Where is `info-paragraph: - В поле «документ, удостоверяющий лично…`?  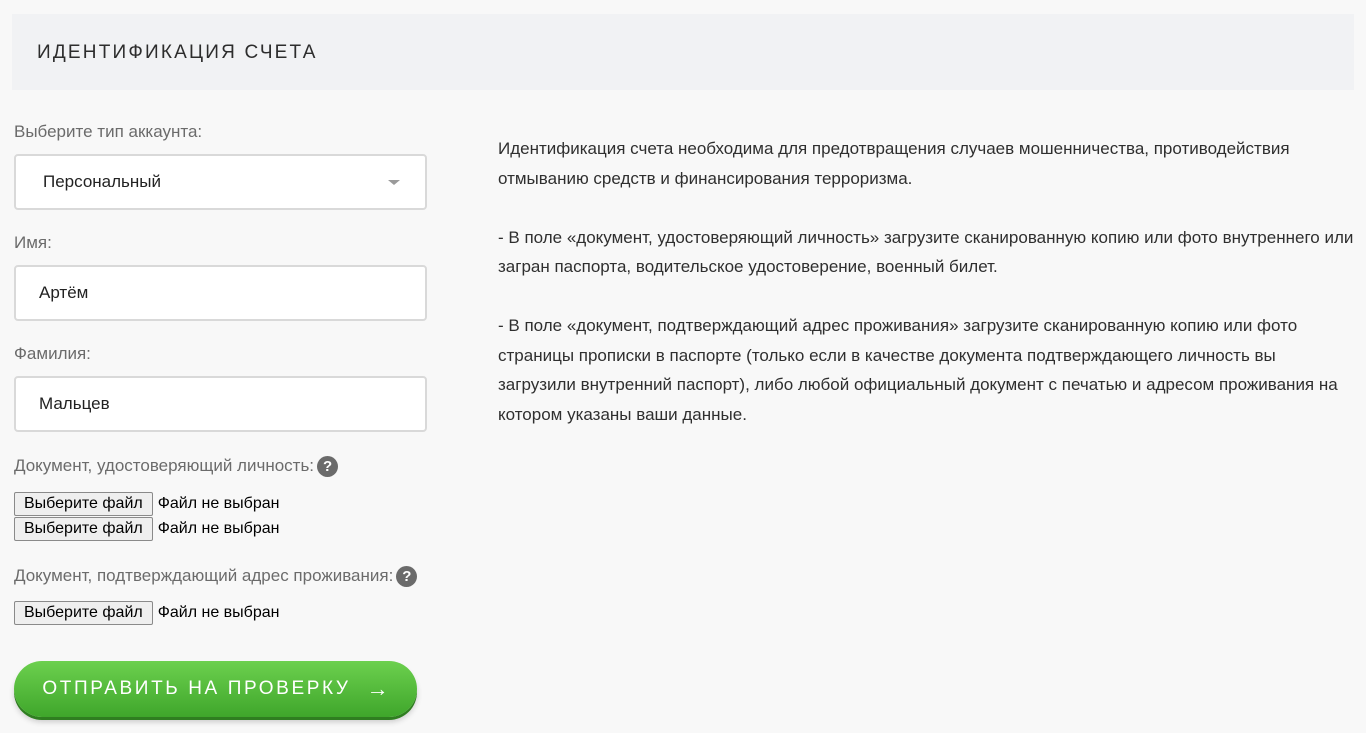
info-paragraph: - В поле «документ, удостоверяющий лично… is located at coordinates (926, 252).